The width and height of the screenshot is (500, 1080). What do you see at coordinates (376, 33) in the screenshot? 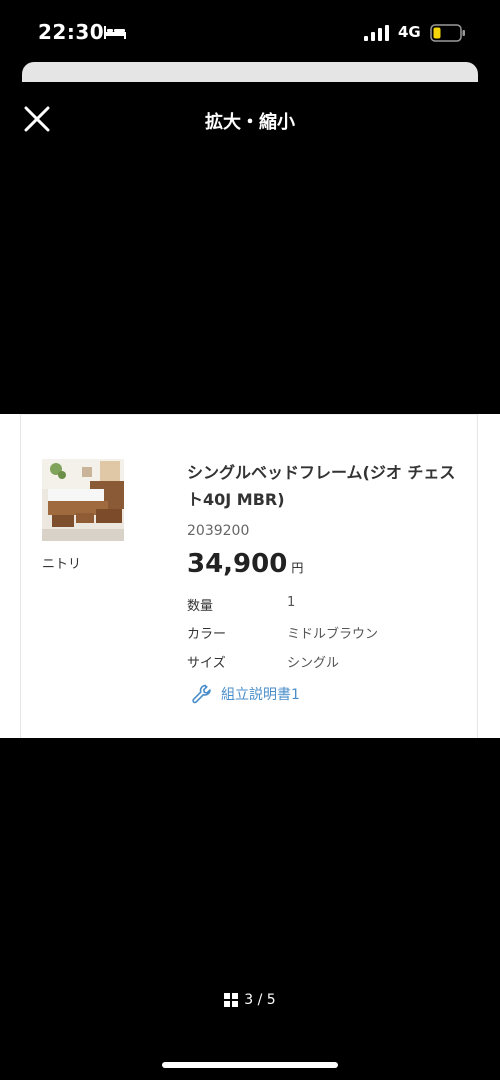
I see `signal-icon` at bounding box center [376, 33].